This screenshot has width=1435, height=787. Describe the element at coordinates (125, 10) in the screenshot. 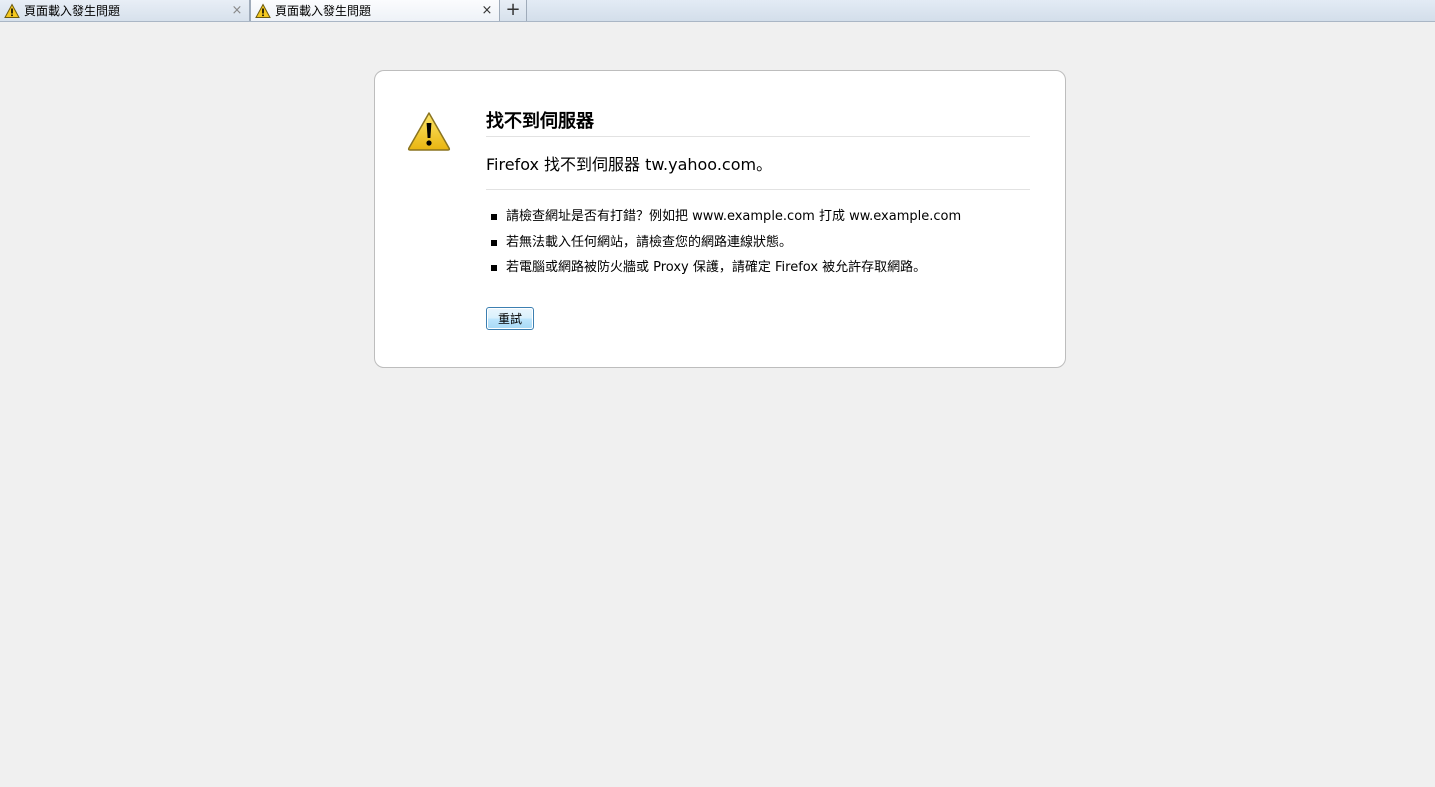

I see `tab-page-load-error-1: 頁面載入發生問題 ×` at that location.